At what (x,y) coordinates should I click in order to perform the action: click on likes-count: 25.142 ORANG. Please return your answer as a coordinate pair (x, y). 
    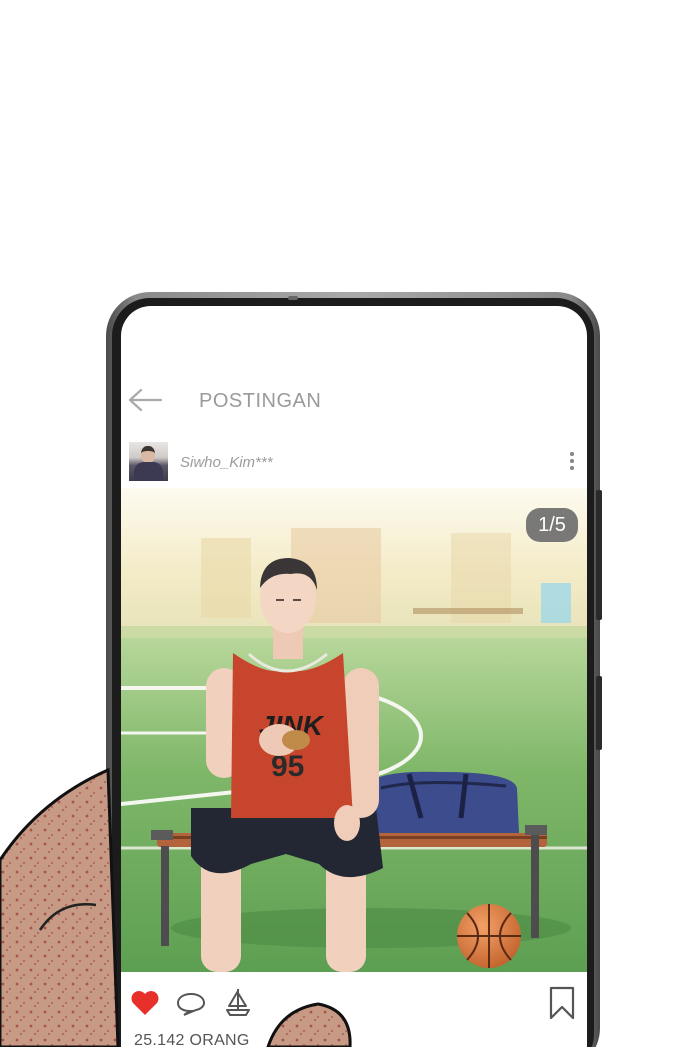
    Looking at the image, I should click on (192, 1039).